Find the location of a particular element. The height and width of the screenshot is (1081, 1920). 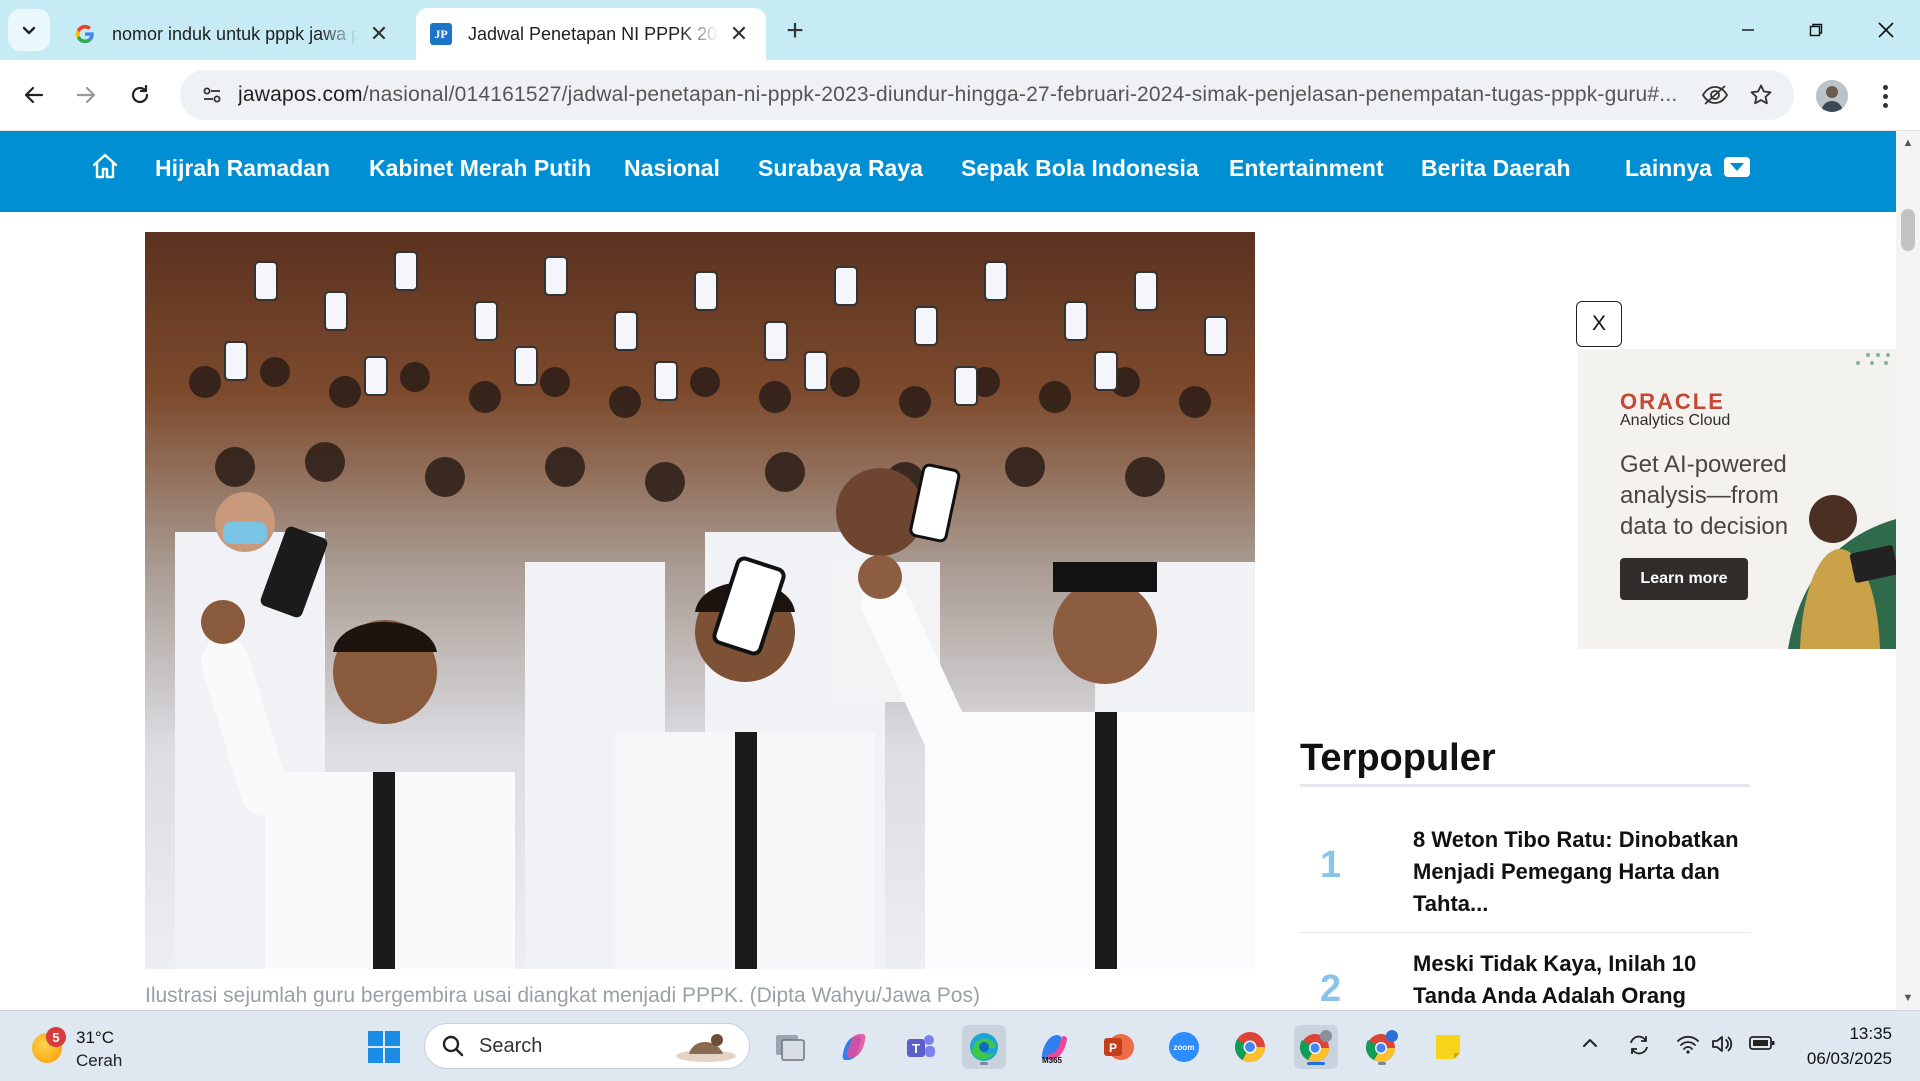

weather-widget: 5 31°C Cerah is located at coordinates (98, 1047).